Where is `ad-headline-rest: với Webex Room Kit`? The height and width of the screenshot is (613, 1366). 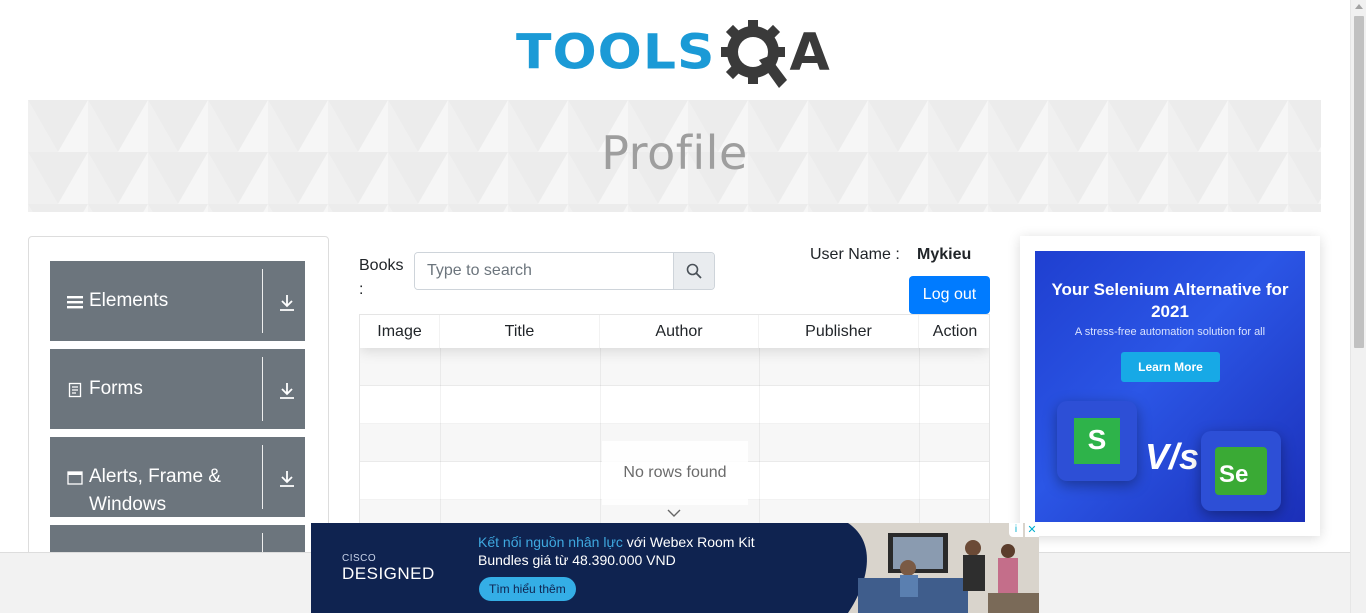 ad-headline-rest: với Webex Room Kit is located at coordinates (688, 542).